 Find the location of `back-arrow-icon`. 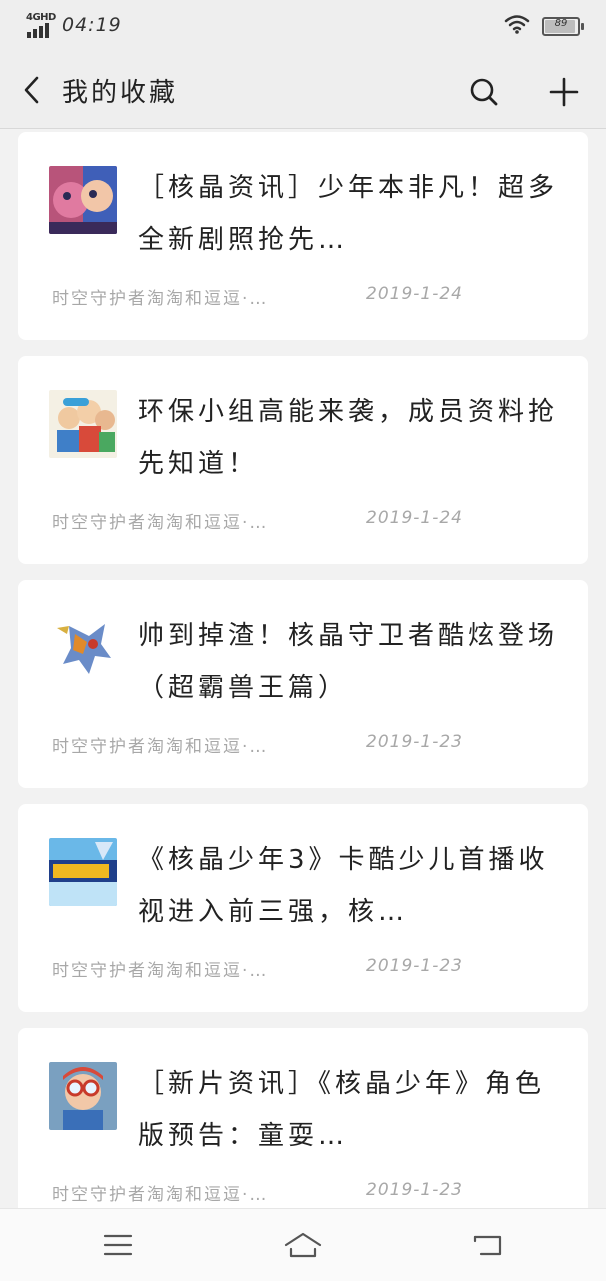

back-arrow-icon is located at coordinates (31, 90).